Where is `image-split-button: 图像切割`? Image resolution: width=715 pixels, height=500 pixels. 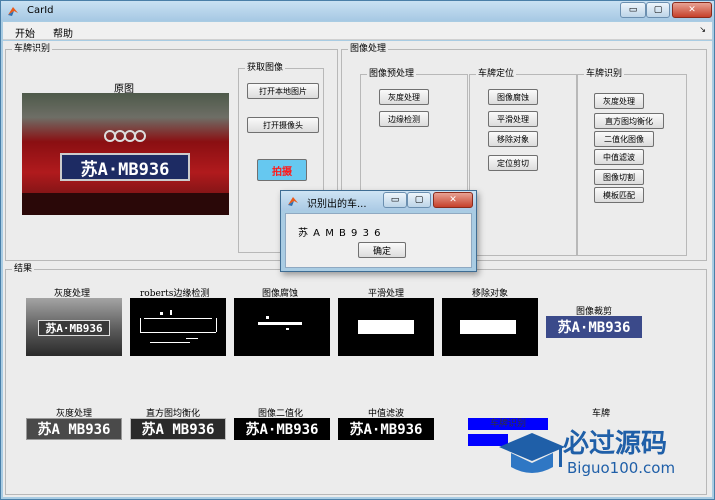
image-split-button: 图像切割 is located at coordinates (619, 177).